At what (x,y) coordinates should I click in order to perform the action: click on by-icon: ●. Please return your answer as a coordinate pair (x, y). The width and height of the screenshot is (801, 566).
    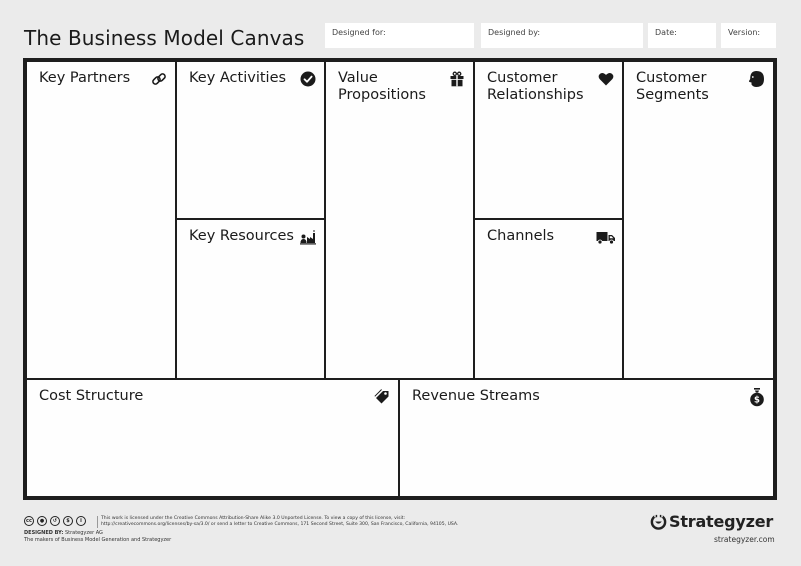
    Looking at the image, I should click on (42, 521).